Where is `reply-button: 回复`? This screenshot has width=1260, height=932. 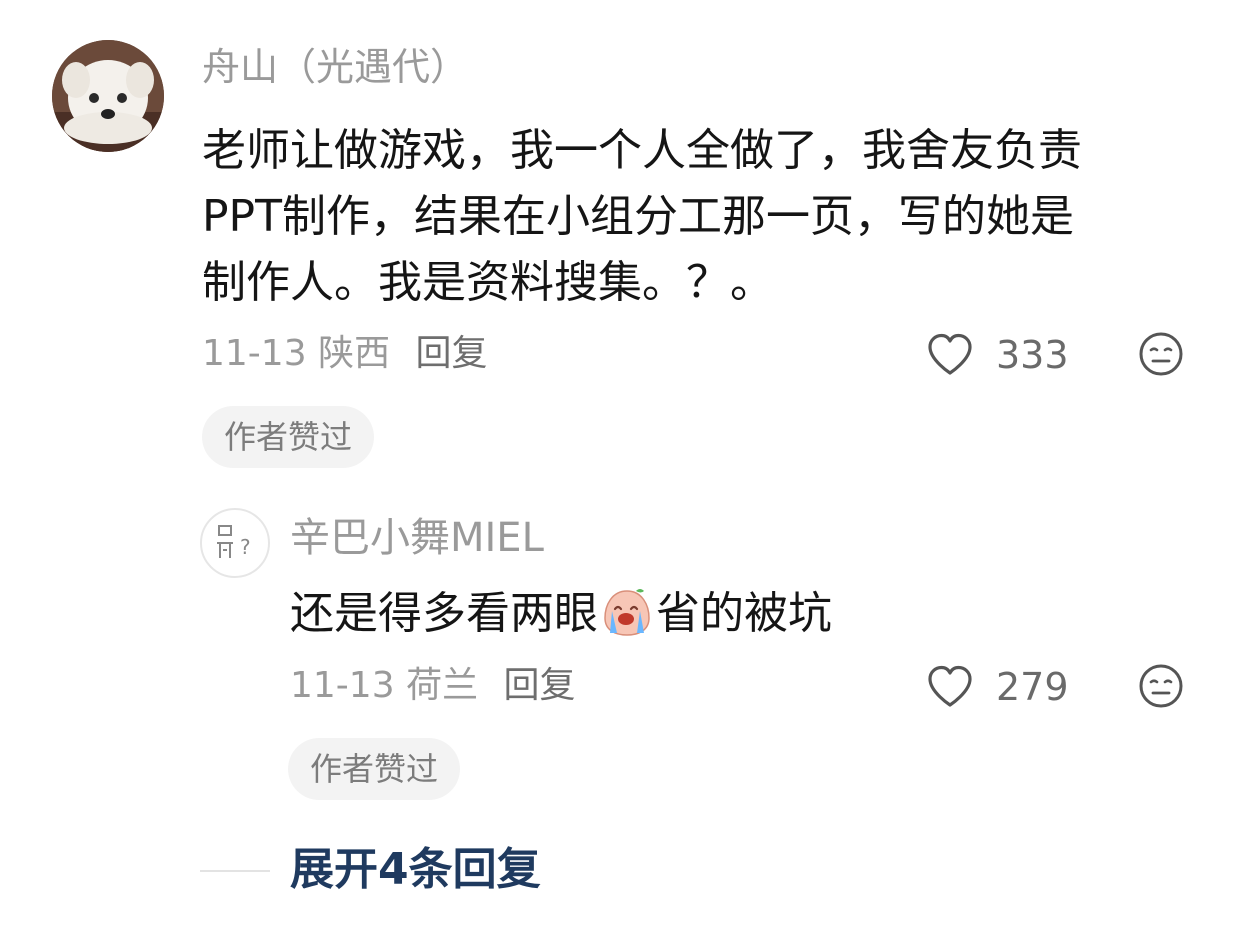
reply-button: 回复 is located at coordinates (452, 353).